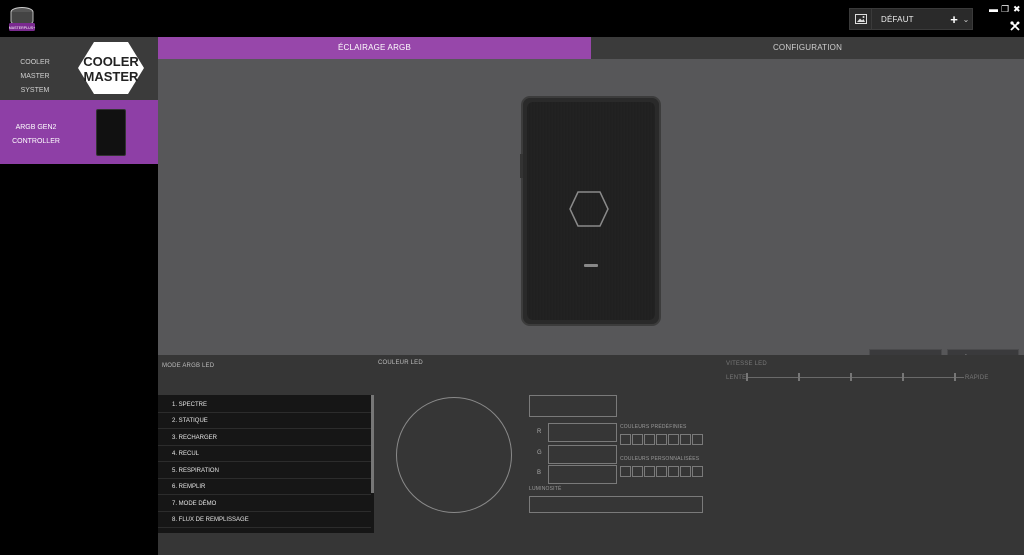  I want to click on brightness-slider, so click(616, 504).